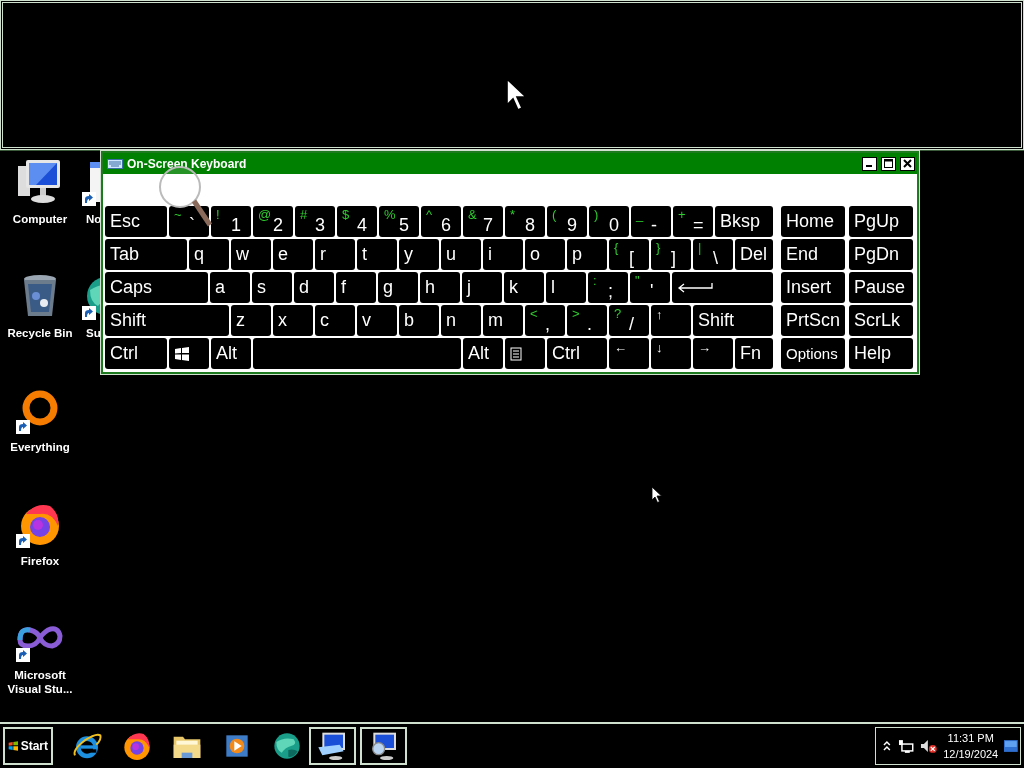  What do you see at coordinates (744, 221) in the screenshot?
I see `keyboard-key: Bksp` at bounding box center [744, 221].